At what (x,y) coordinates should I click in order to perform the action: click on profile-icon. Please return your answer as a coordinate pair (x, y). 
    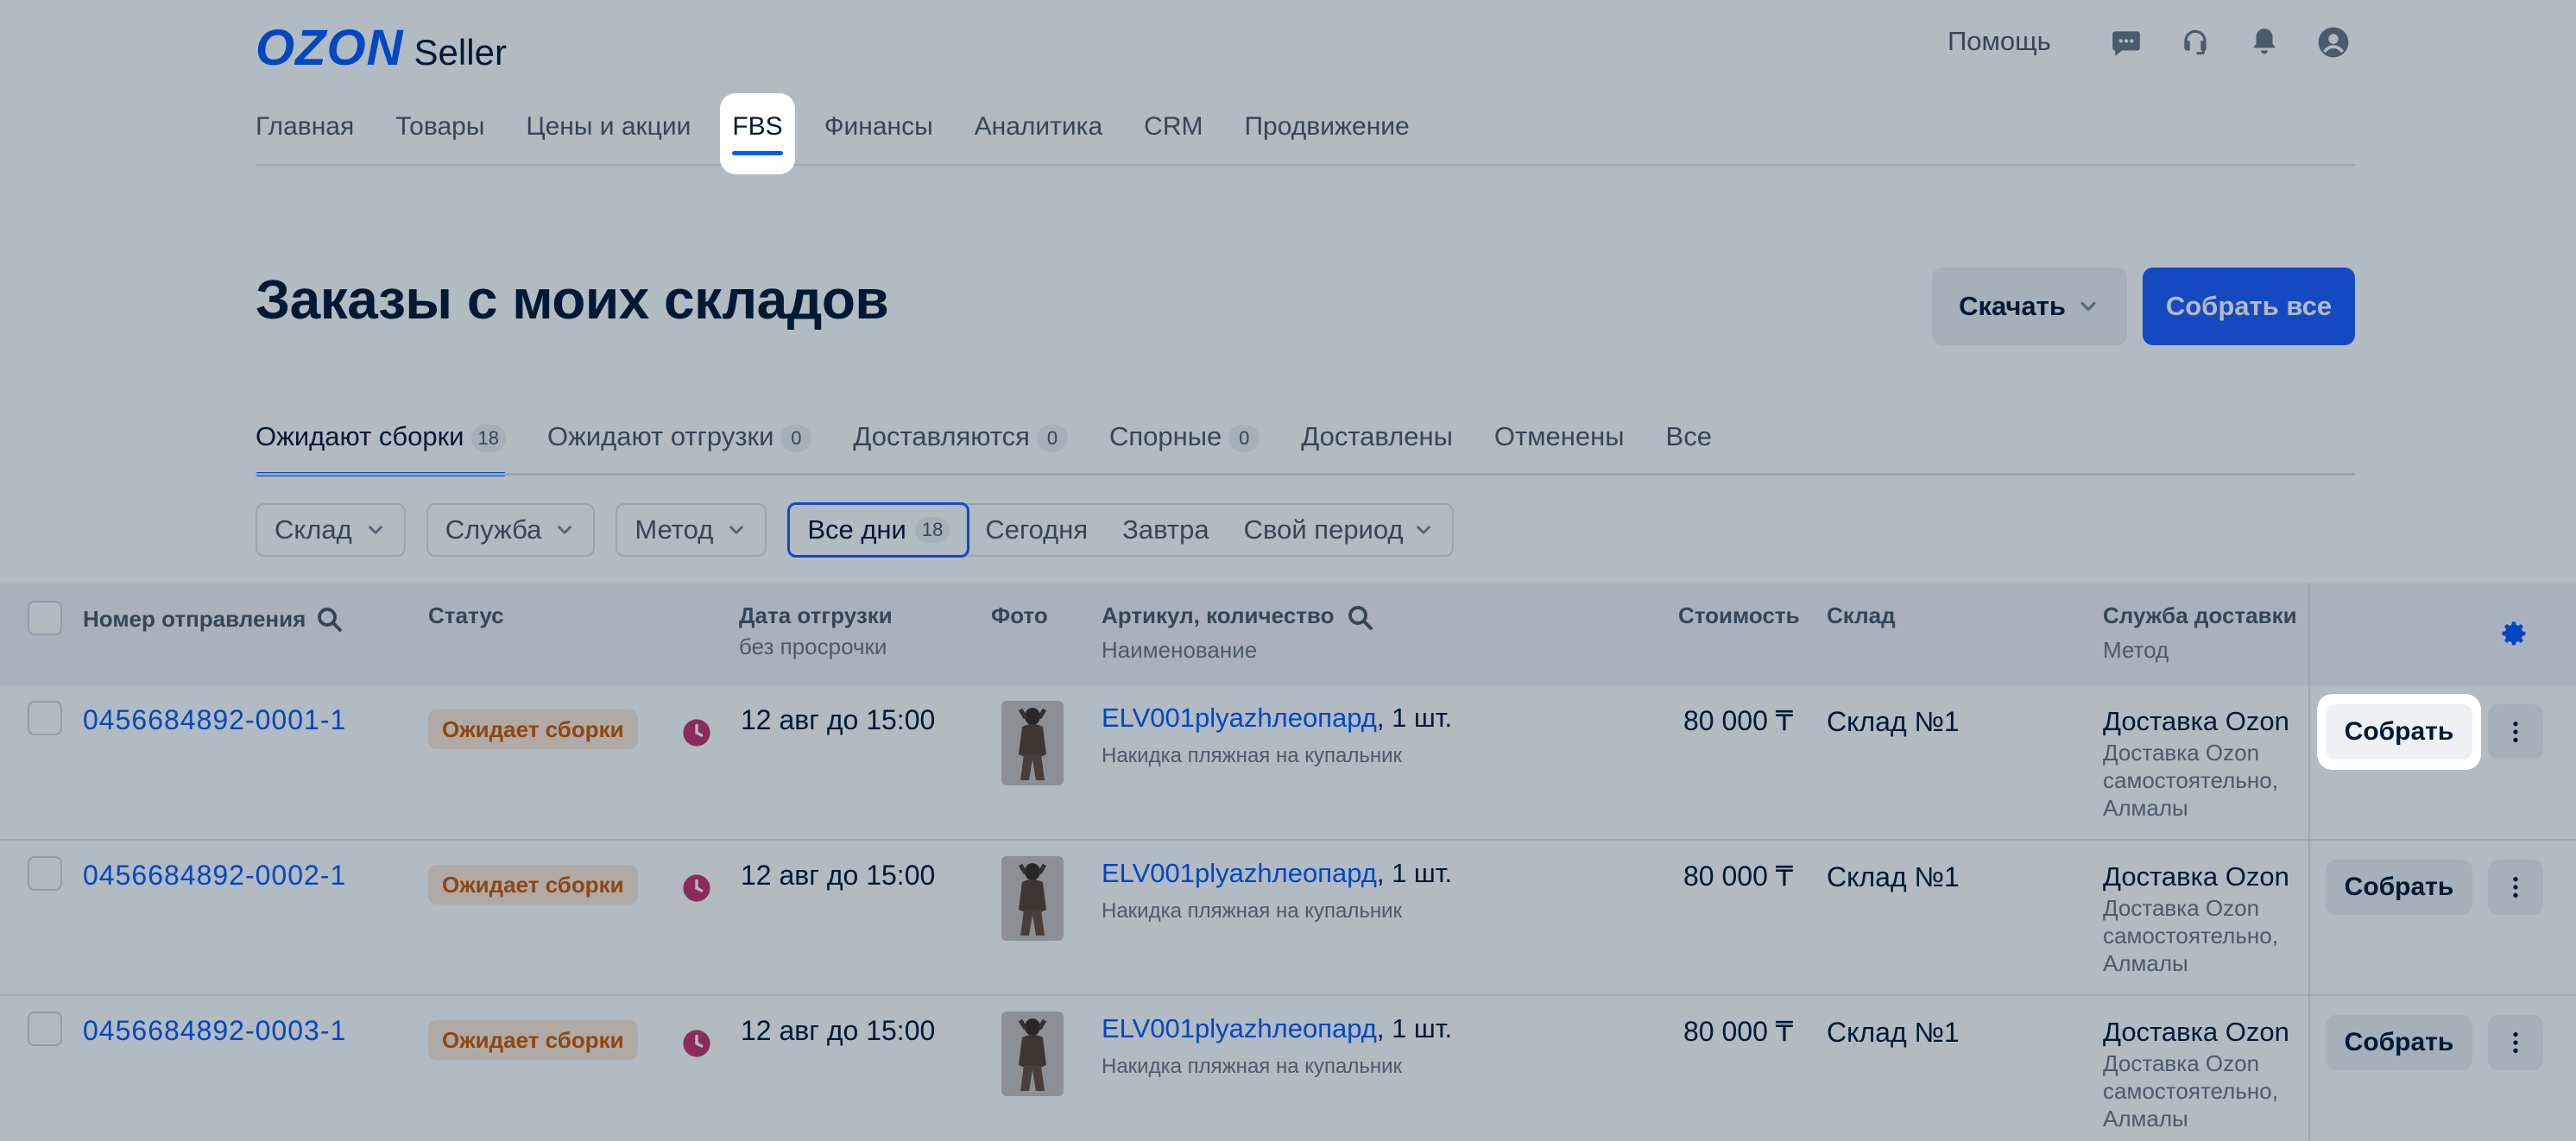
    Looking at the image, I should click on (2333, 42).